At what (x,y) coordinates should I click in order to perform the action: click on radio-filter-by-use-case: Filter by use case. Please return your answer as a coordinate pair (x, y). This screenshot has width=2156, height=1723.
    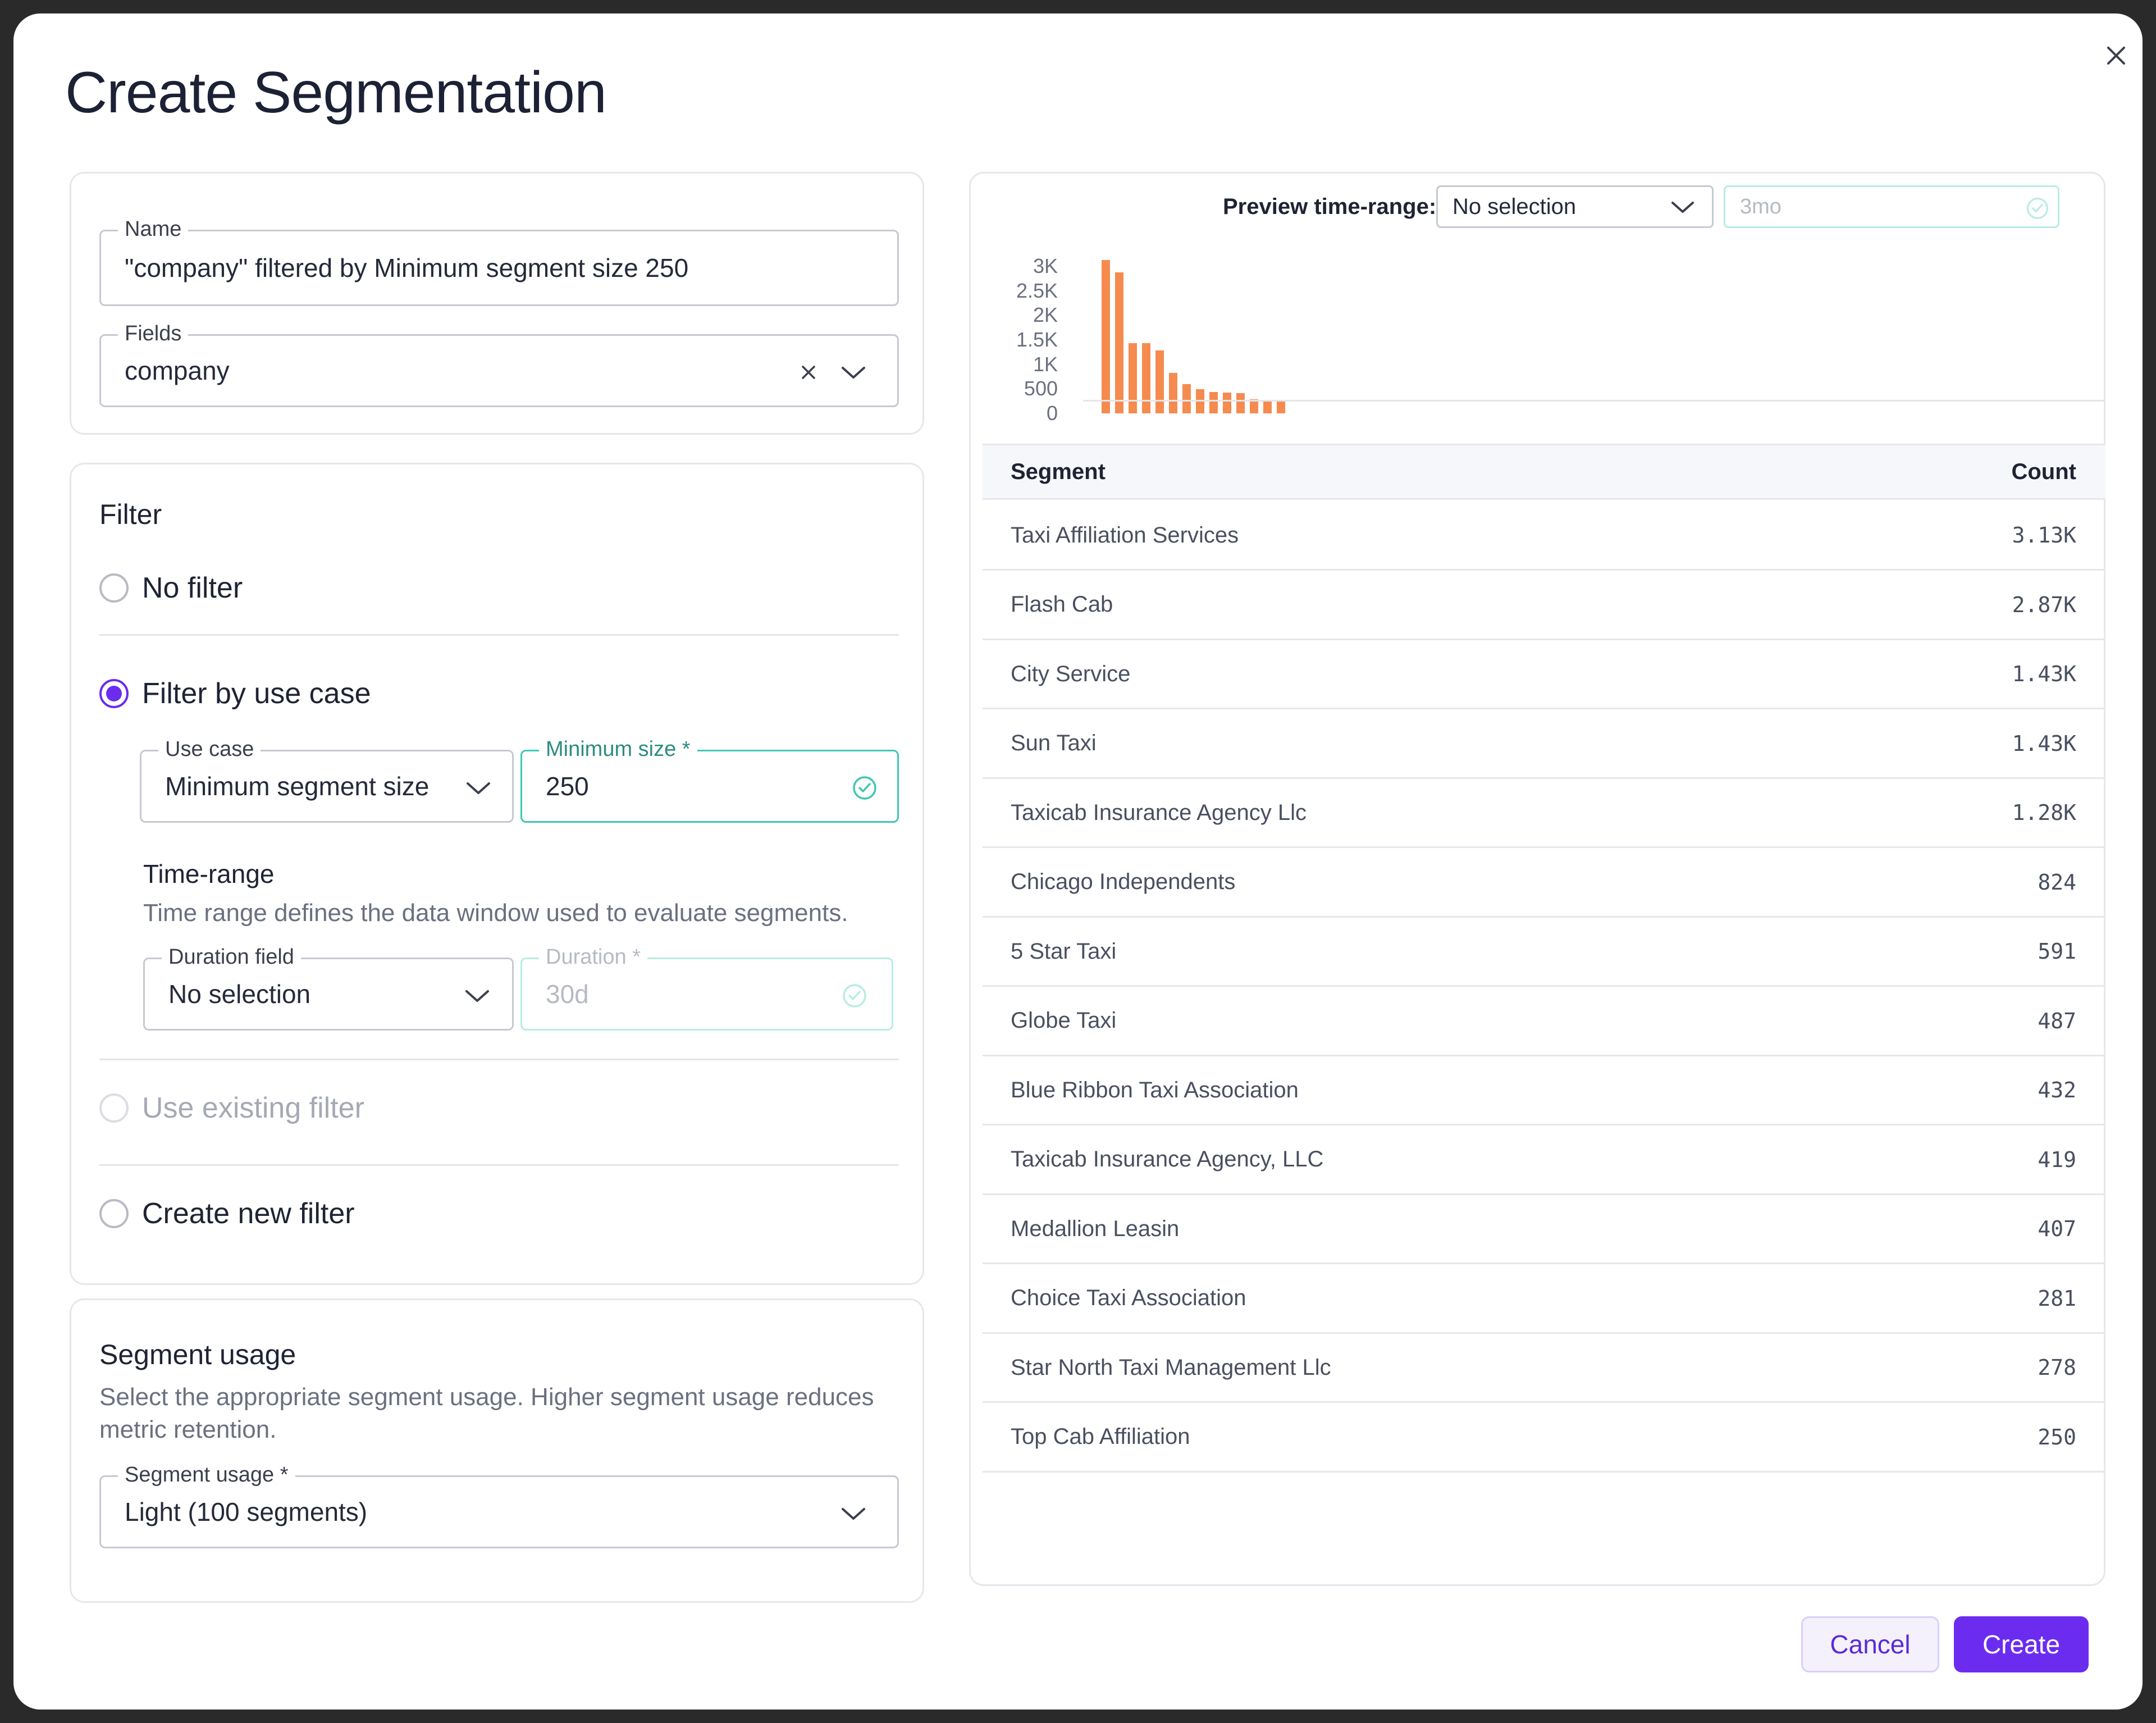
    Looking at the image, I should click on (235, 693).